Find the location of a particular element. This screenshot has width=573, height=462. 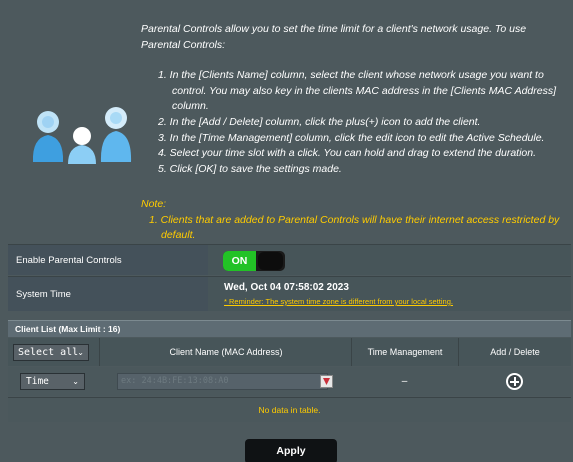

enable-parental-controls-row: Enable Parental Controls ON is located at coordinates (289, 259).